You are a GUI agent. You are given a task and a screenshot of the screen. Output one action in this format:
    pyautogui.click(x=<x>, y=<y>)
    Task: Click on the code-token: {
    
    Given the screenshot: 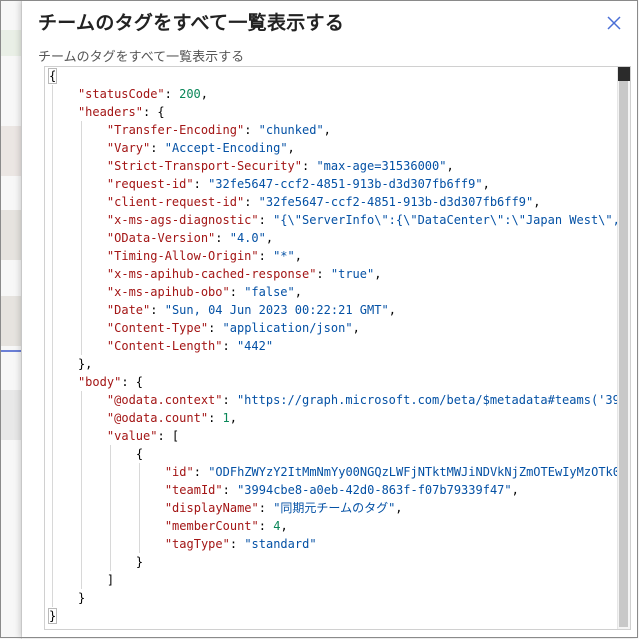 What is the action you would take?
    pyautogui.click(x=52, y=76)
    